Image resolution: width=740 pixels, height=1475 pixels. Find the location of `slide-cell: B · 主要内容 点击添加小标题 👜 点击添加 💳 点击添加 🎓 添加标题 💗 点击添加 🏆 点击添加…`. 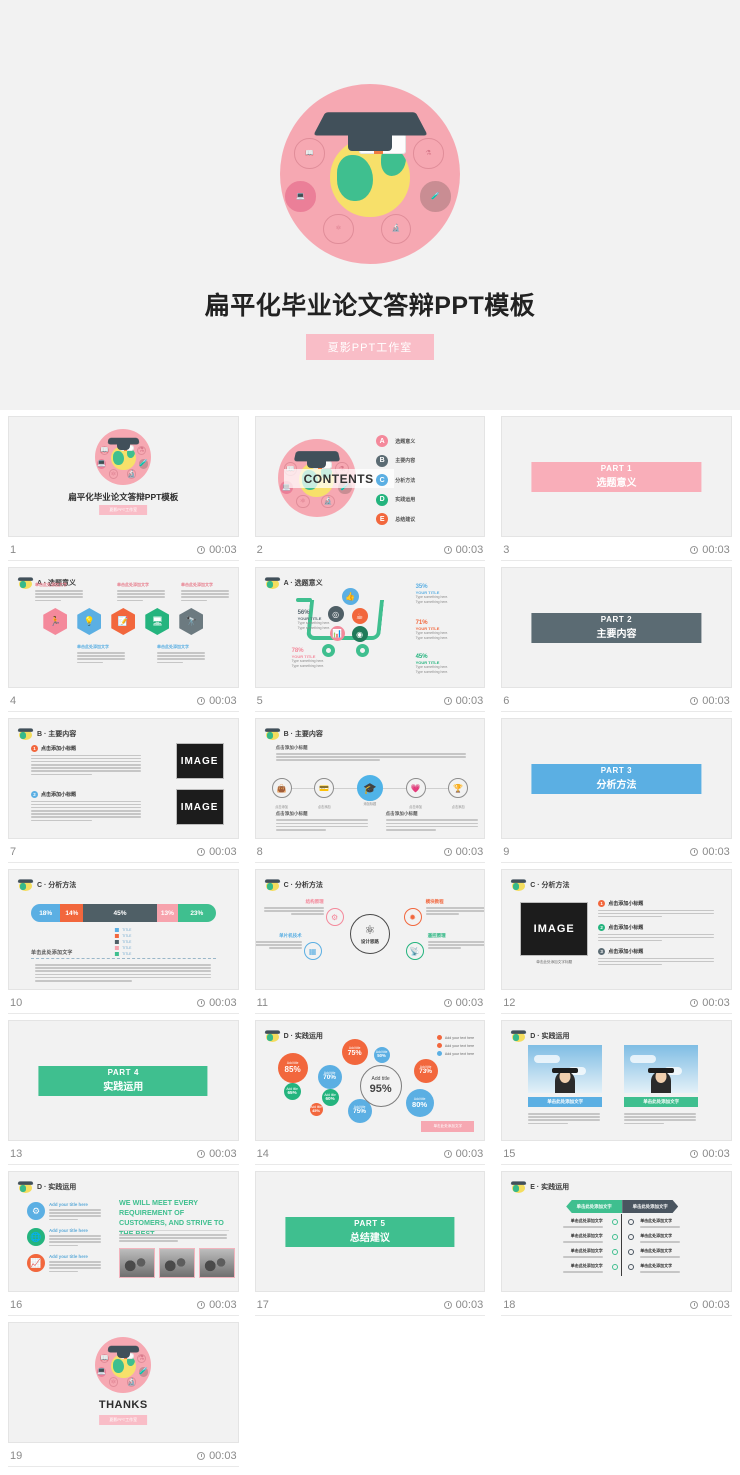

slide-cell: B · 主要内容 点击添加小标题 👜 点击添加 💳 点击添加 🎓 添加标题 💗 点击添加 🏆 点击添加… is located at coordinates (370, 787).